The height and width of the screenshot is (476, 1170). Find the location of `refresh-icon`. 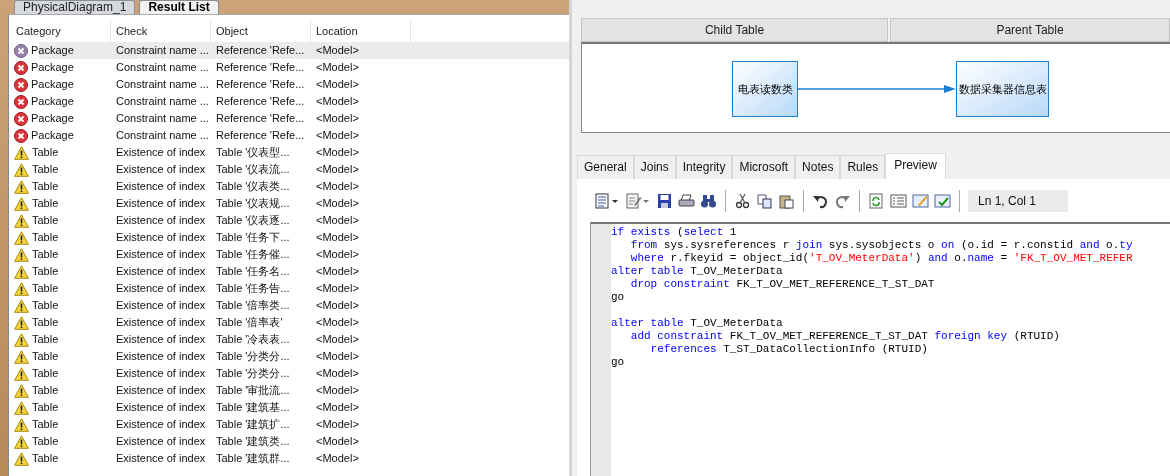

refresh-icon is located at coordinates (876, 201).